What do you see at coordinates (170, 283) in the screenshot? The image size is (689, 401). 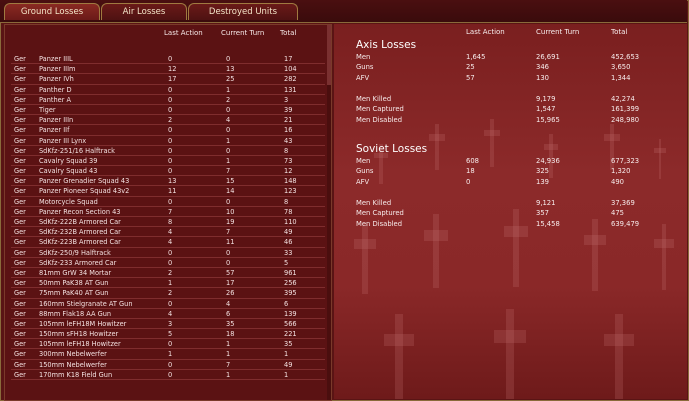 I see `row-last-action: 1` at bounding box center [170, 283].